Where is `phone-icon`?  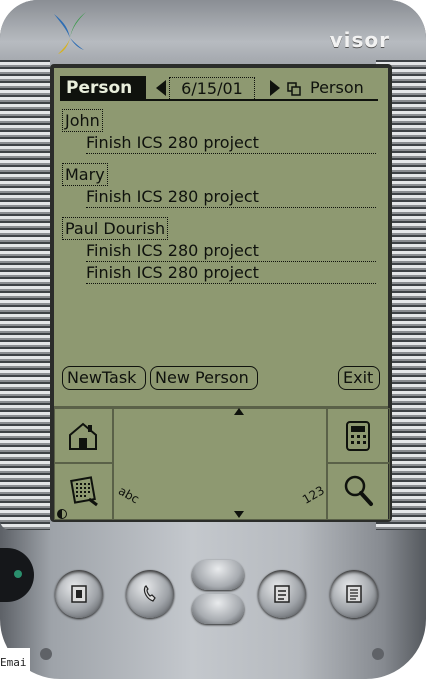 phone-icon is located at coordinates (149, 593).